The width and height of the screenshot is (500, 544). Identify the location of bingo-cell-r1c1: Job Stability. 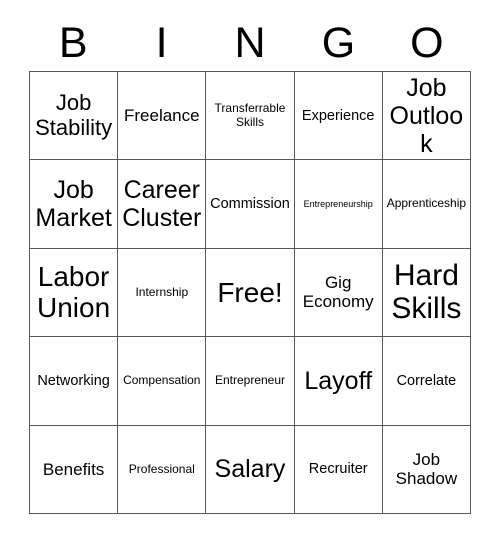
(74, 116).